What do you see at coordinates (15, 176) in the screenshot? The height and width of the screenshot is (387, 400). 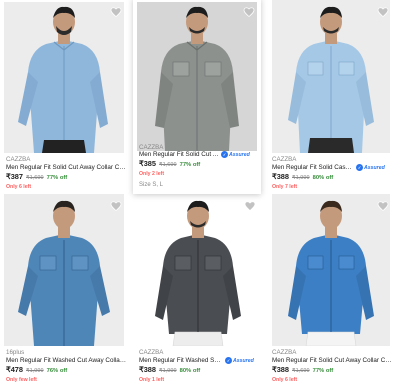 I see `product-price: ₹387` at bounding box center [15, 176].